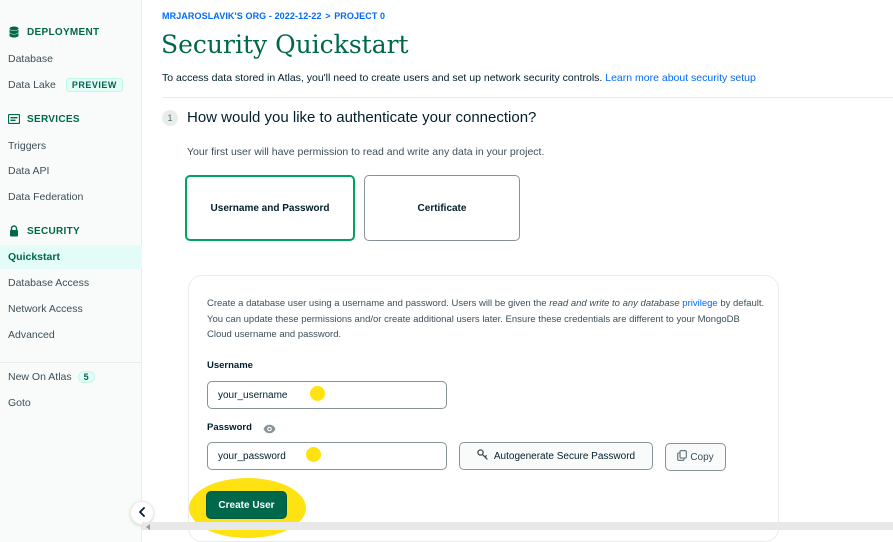 Image resolution: width=893 pixels, height=542 pixels. I want to click on services-icon, so click(14, 119).